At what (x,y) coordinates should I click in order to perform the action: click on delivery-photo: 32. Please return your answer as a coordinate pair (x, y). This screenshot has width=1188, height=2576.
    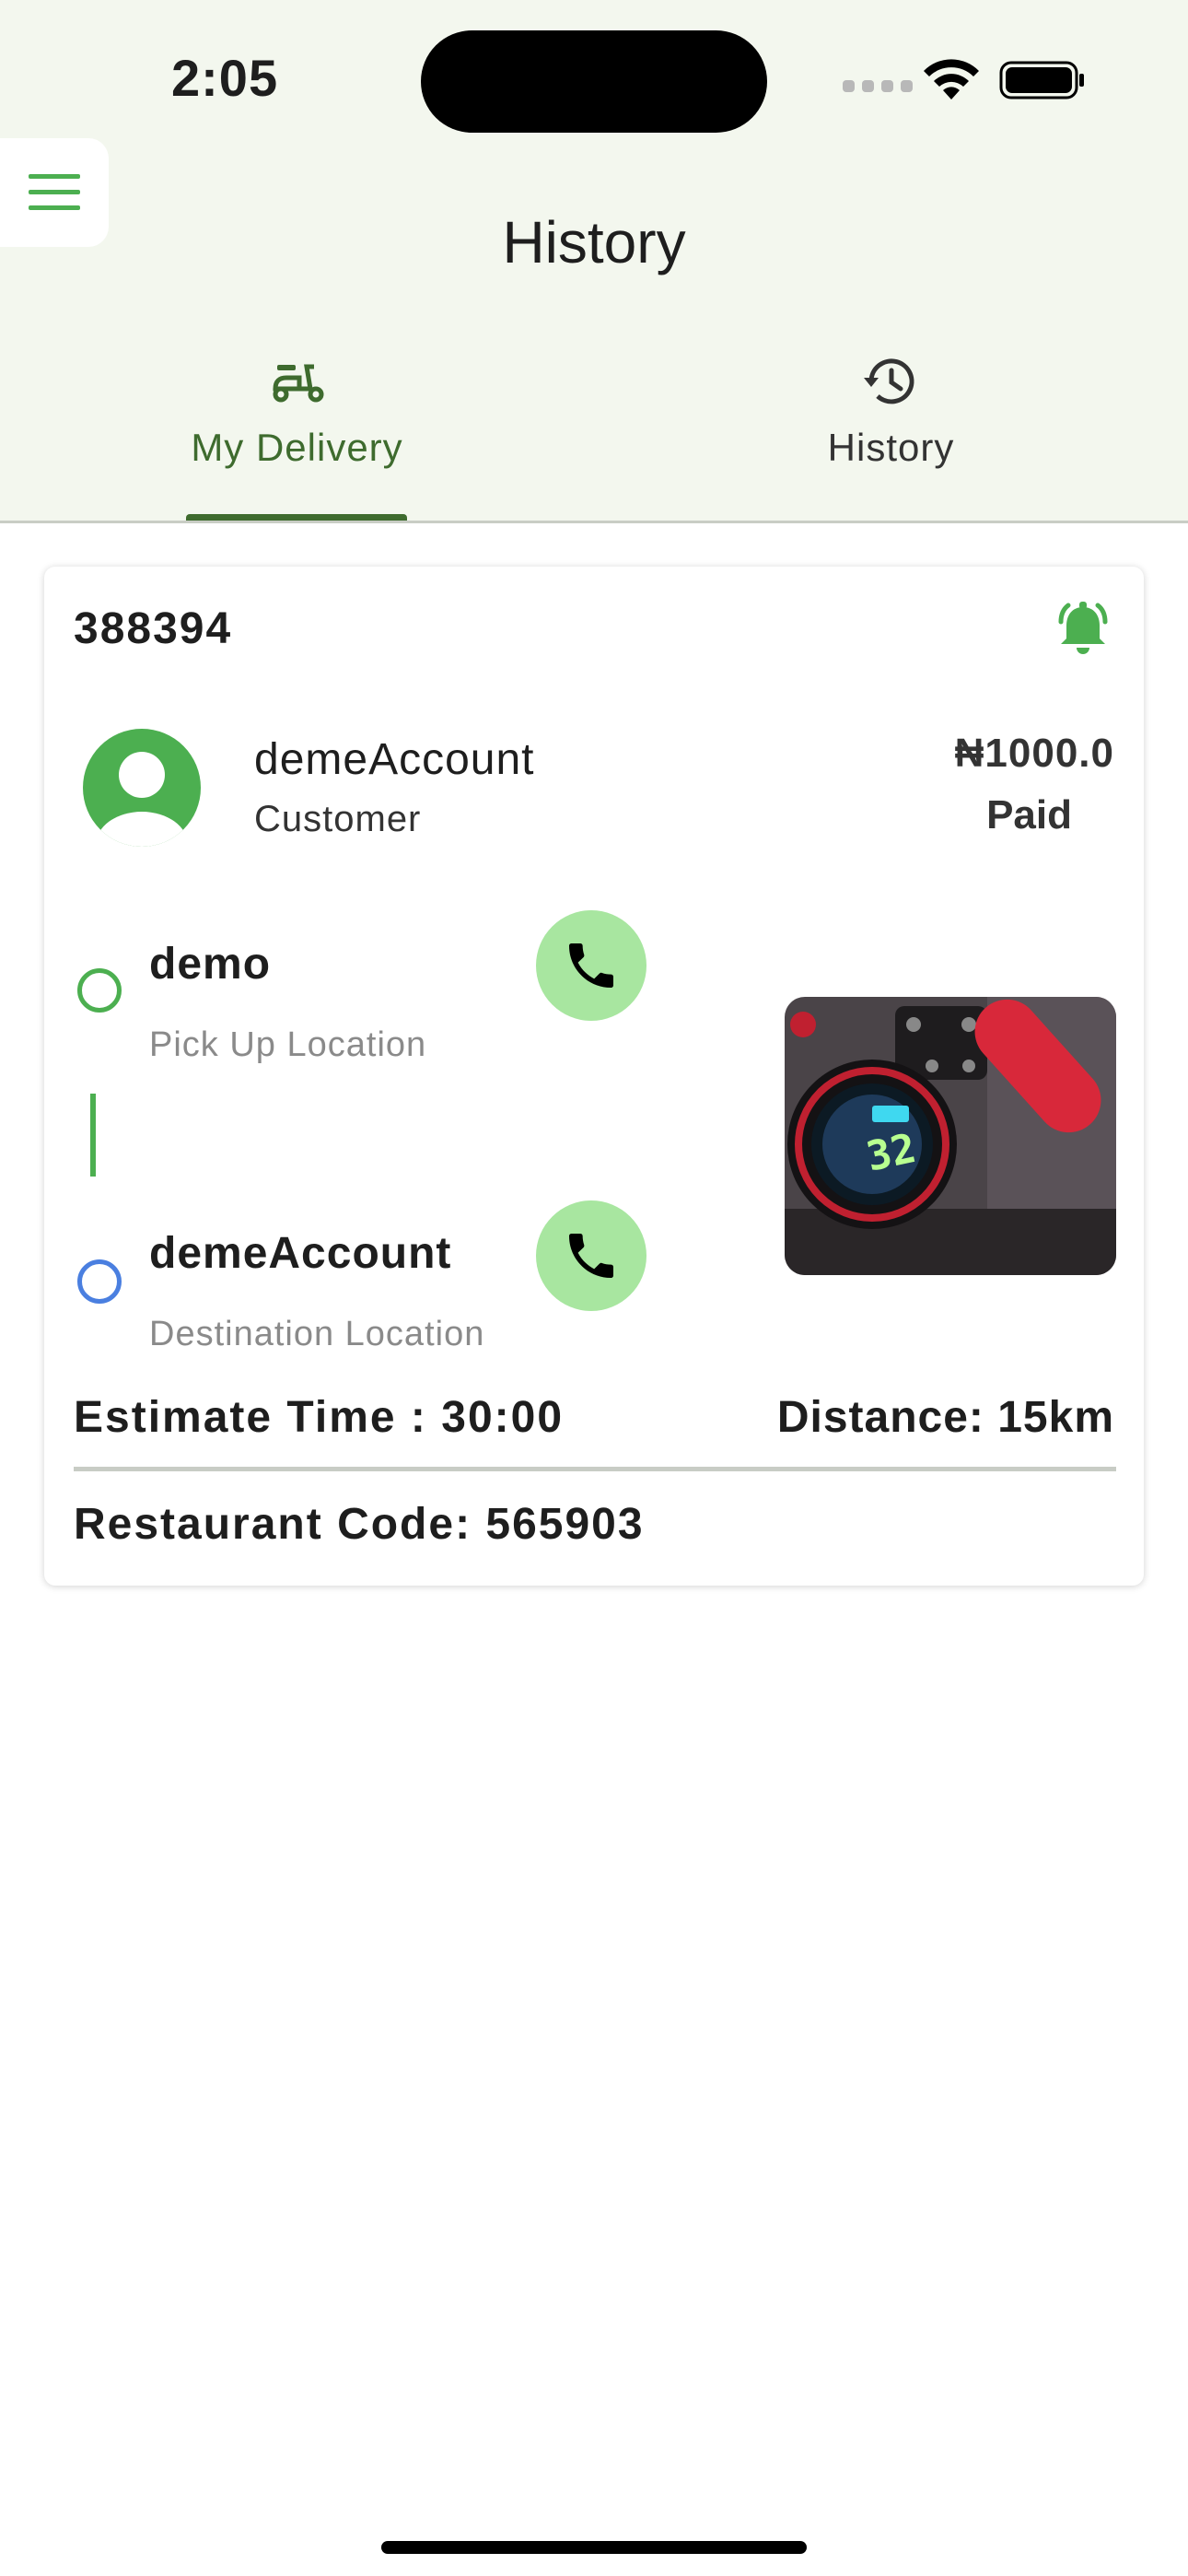
    Looking at the image, I should click on (951, 1136).